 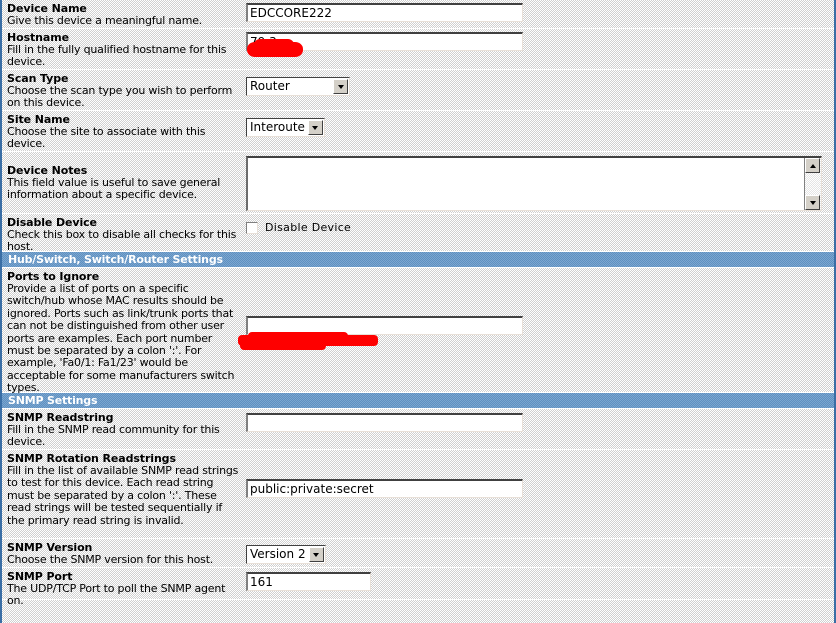 What do you see at coordinates (384, 488) in the screenshot?
I see `snmp-rotation-readstrings-input: public:private:secret` at bounding box center [384, 488].